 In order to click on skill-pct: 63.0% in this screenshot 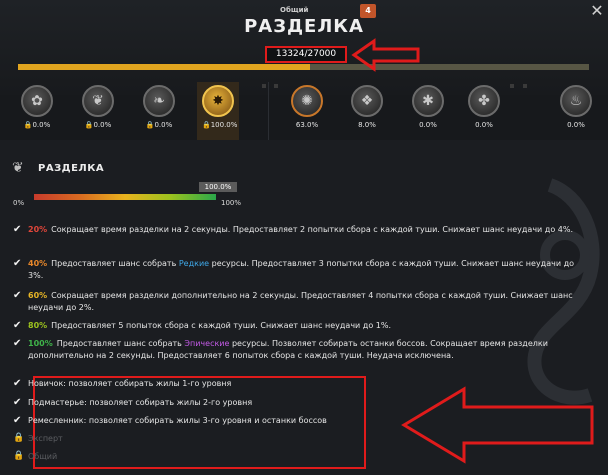, I will do `click(307, 125)`.